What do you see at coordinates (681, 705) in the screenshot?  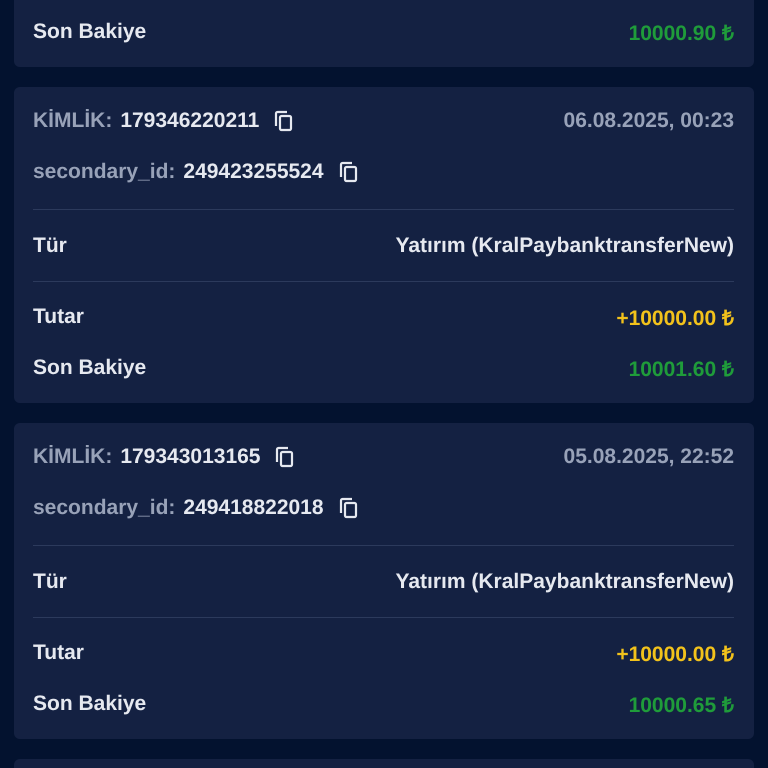 I see `balance-value: 10000.65 ₺` at bounding box center [681, 705].